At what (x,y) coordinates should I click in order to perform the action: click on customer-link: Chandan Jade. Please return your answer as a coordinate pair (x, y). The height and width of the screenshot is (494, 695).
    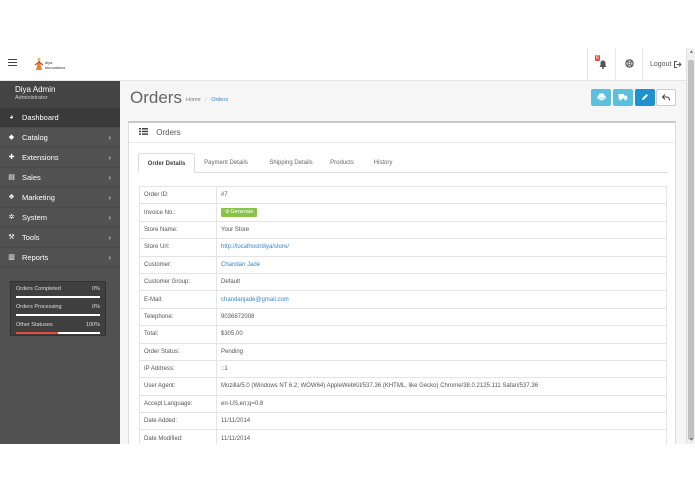
    Looking at the image, I should click on (240, 265).